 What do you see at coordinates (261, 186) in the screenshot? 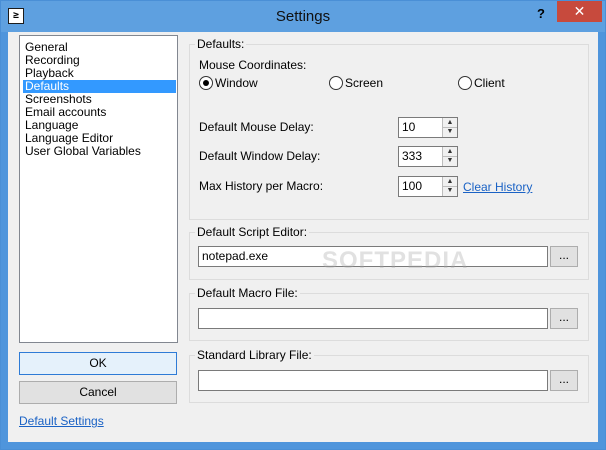
I see `max-history-label: Max History per Macro:` at bounding box center [261, 186].